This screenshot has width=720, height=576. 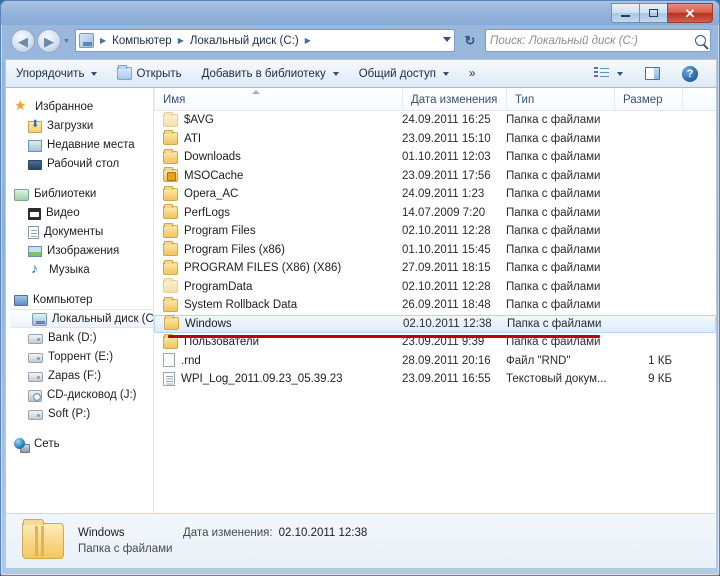 I want to click on nav-item-локальный-диск-c: Локальный диск (C, so click(x=82, y=318).